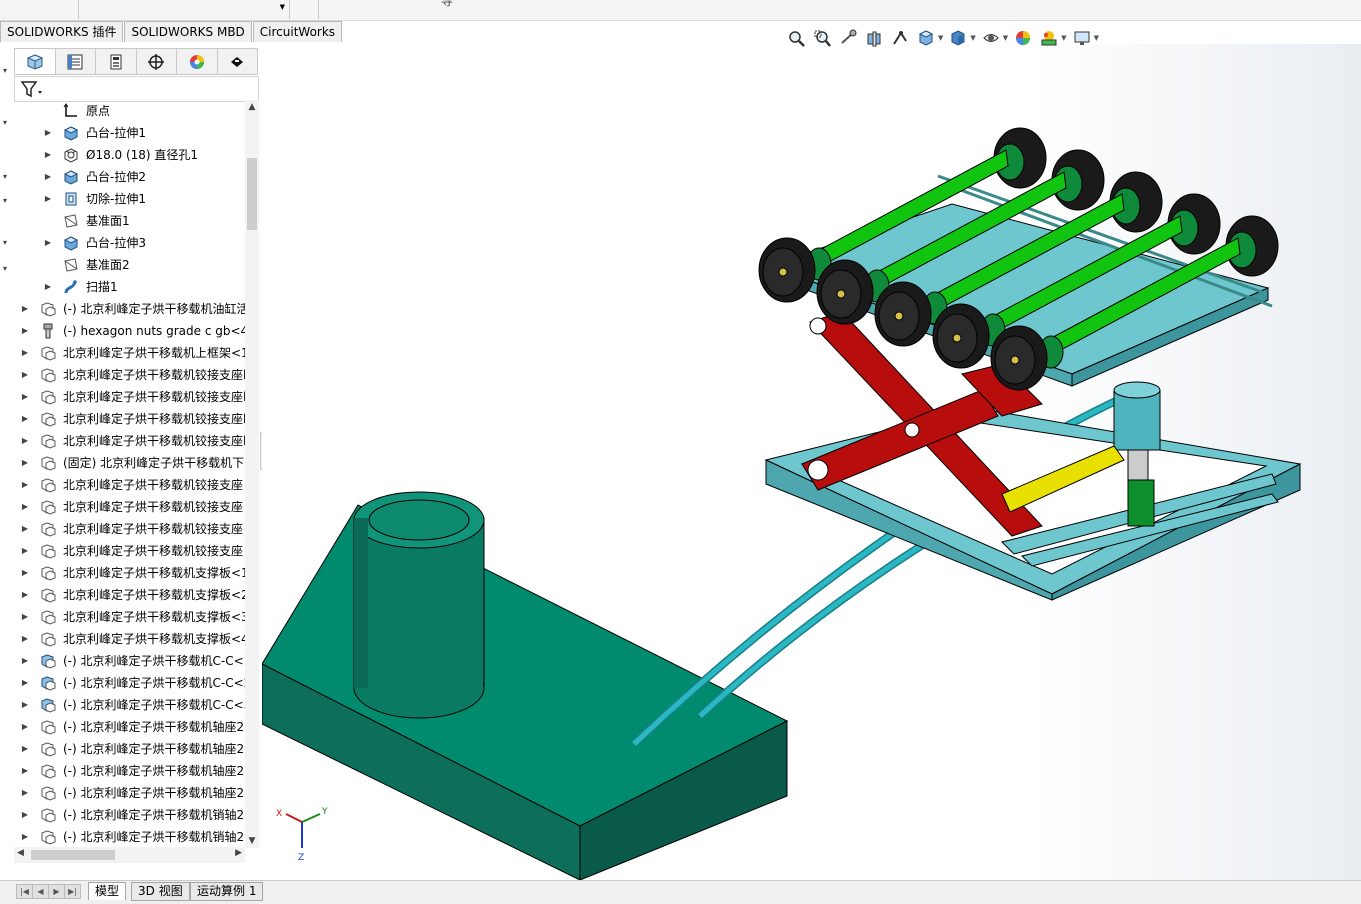 The width and height of the screenshot is (1361, 904). I want to click on tree-item: ▶ 切除-拉伸1, so click(129, 199).